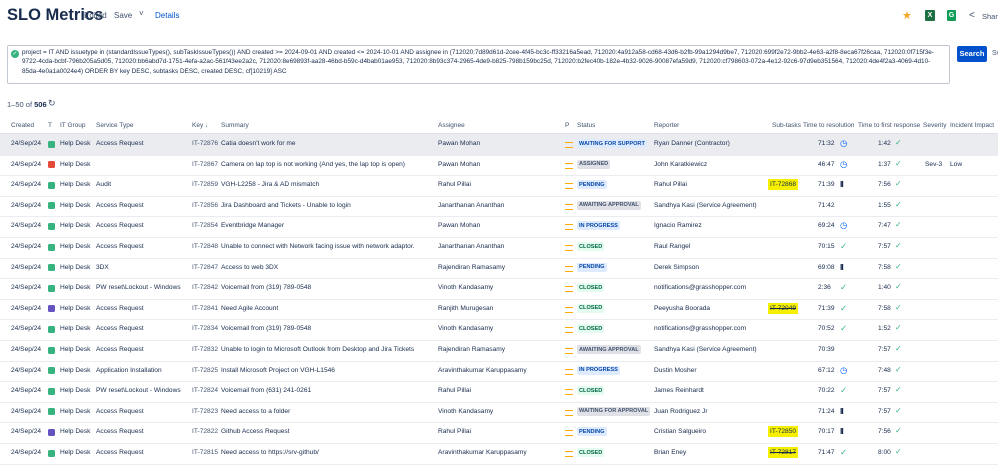 The image size is (998, 465). What do you see at coordinates (205, 349) in the screenshot?
I see `issue-key-link: IT-72832` at bounding box center [205, 349].